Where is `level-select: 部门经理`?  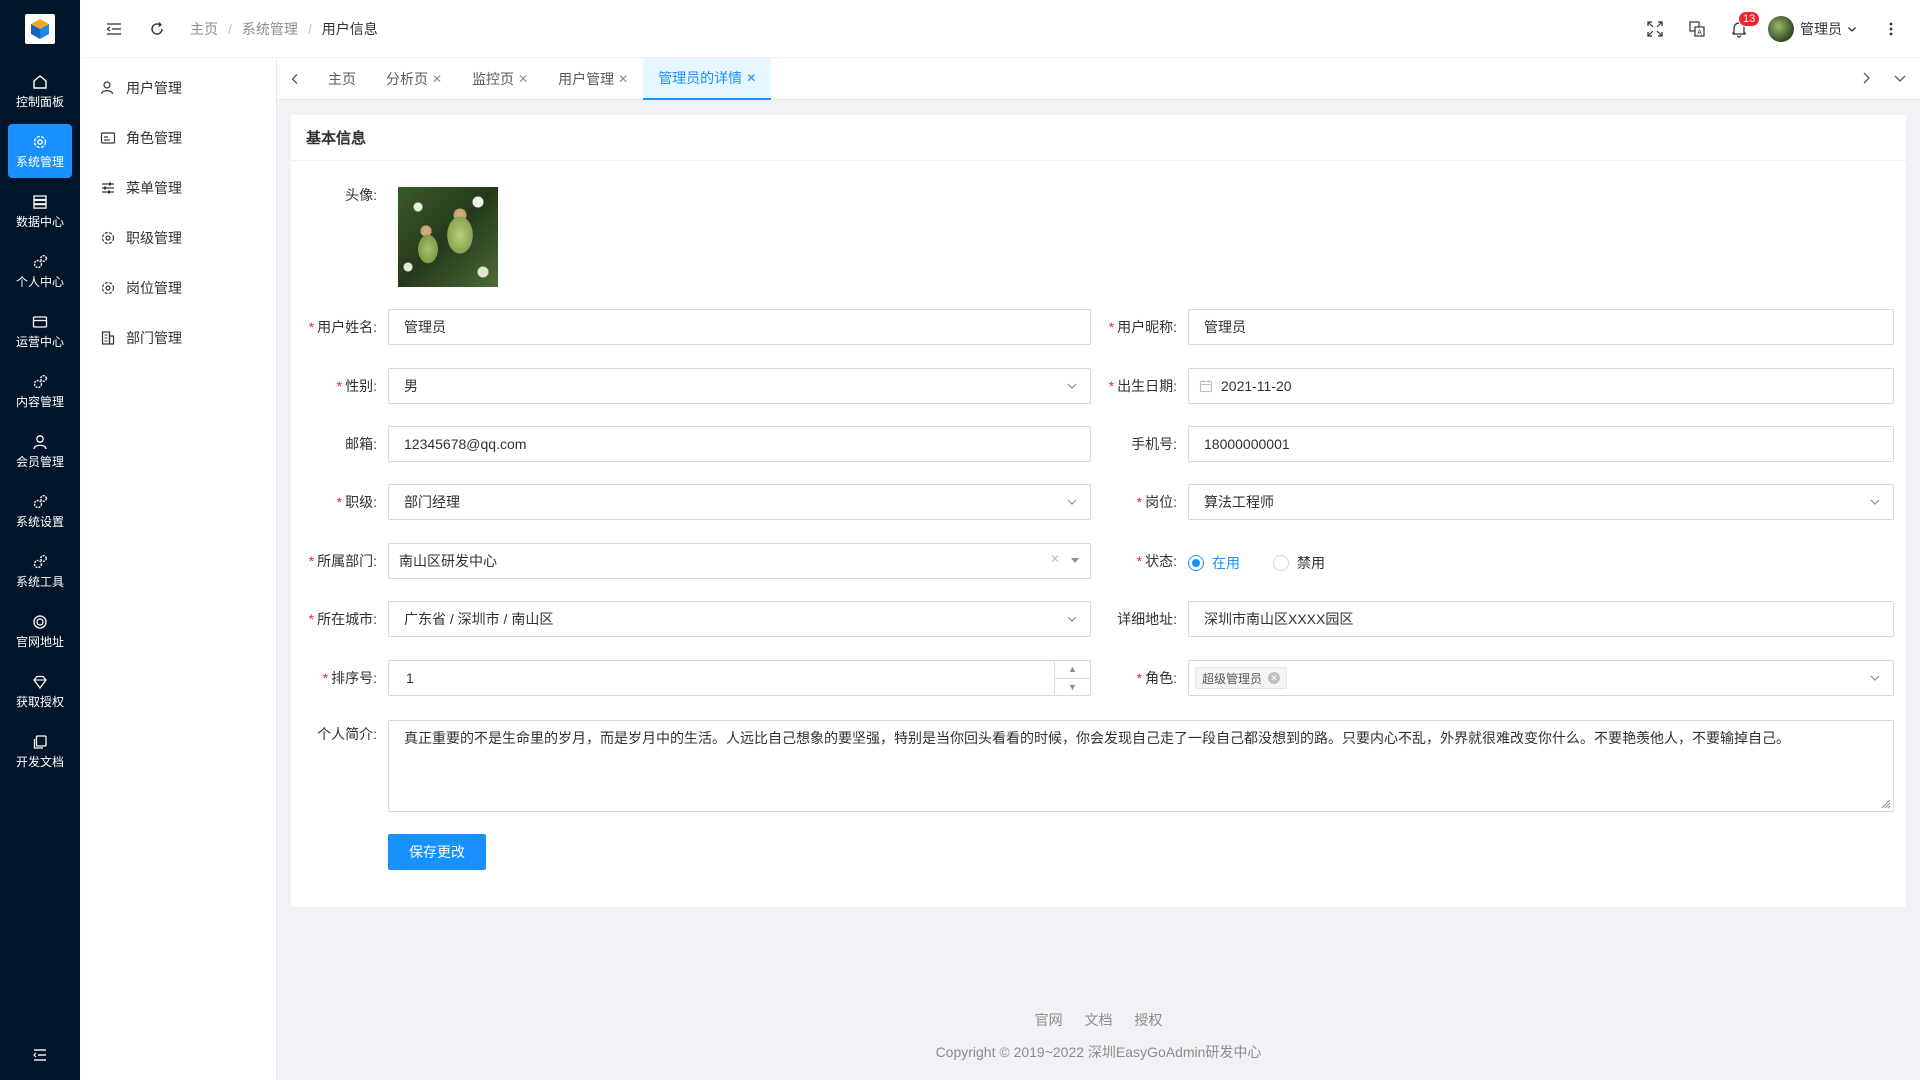 level-select: 部门经理 is located at coordinates (739, 502).